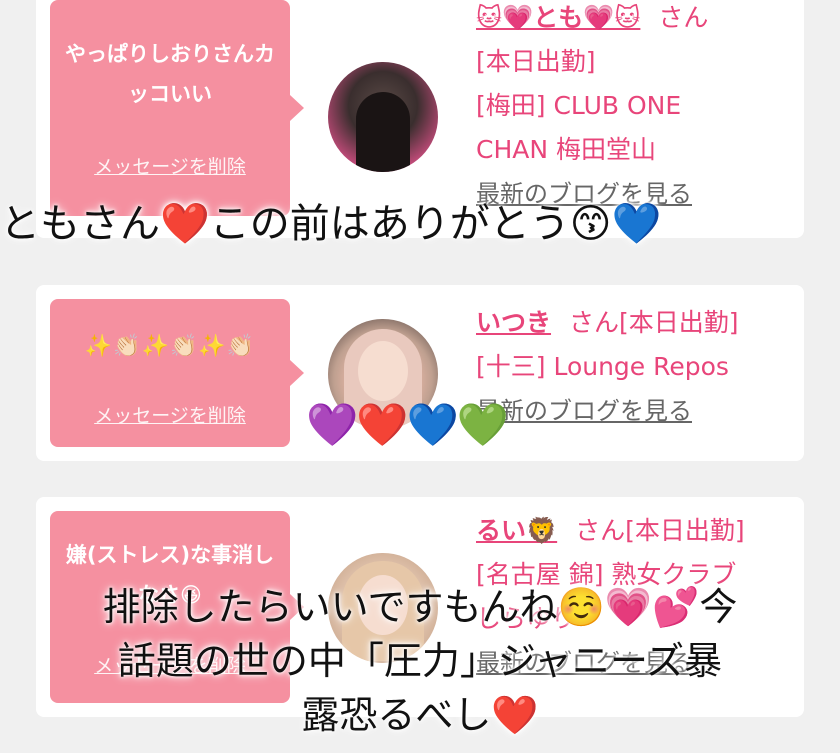 This screenshot has width=840, height=753. What do you see at coordinates (170, 74) in the screenshot?
I see `message-text: やっぱりしおりさんカッコいい` at bounding box center [170, 74].